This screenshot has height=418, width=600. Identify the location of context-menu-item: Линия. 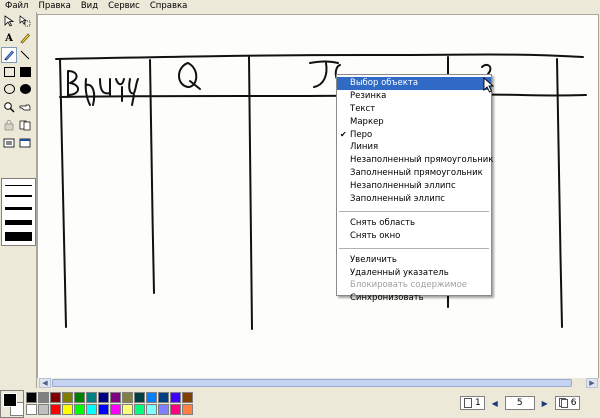
(414, 147).